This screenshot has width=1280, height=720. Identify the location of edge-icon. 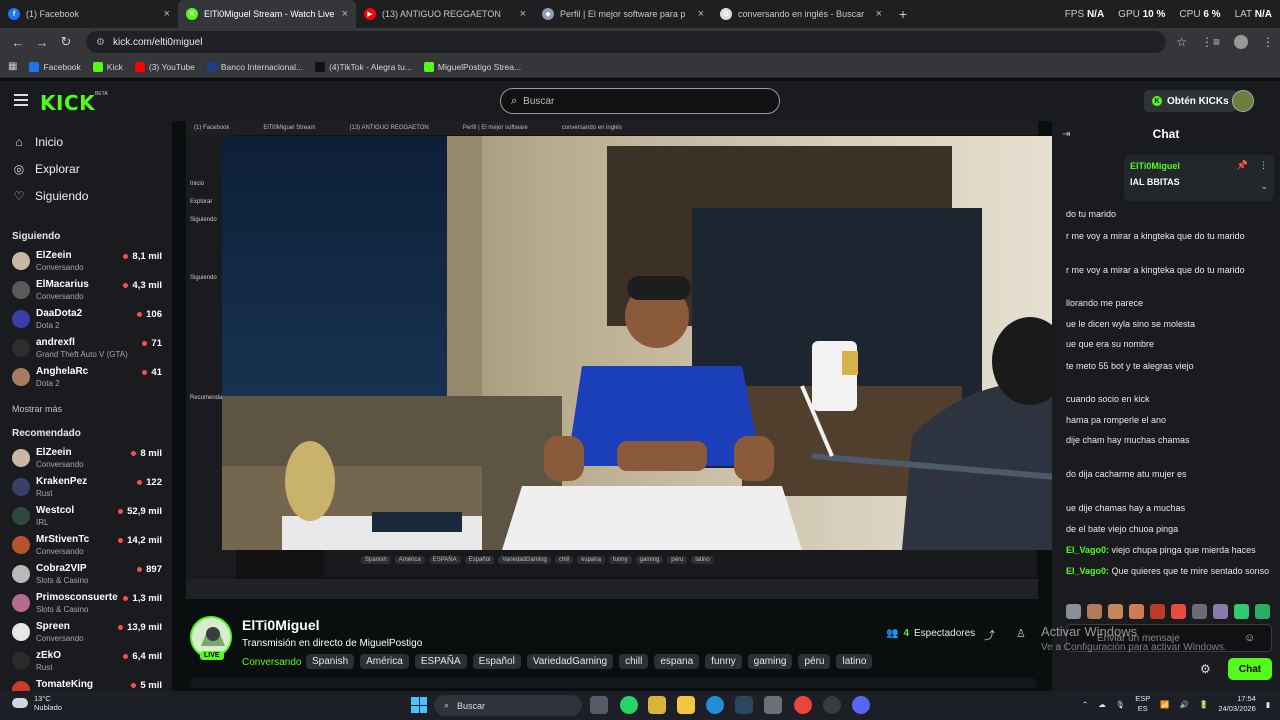
(715, 705).